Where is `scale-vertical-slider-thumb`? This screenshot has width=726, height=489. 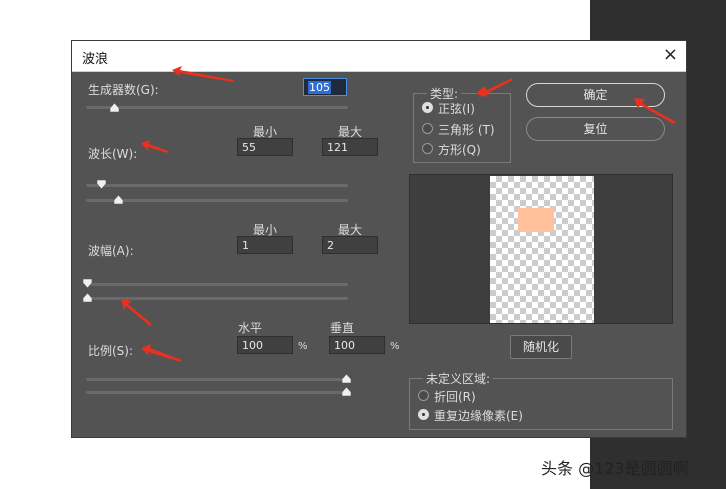 scale-vertical-slider-thumb is located at coordinates (346, 391).